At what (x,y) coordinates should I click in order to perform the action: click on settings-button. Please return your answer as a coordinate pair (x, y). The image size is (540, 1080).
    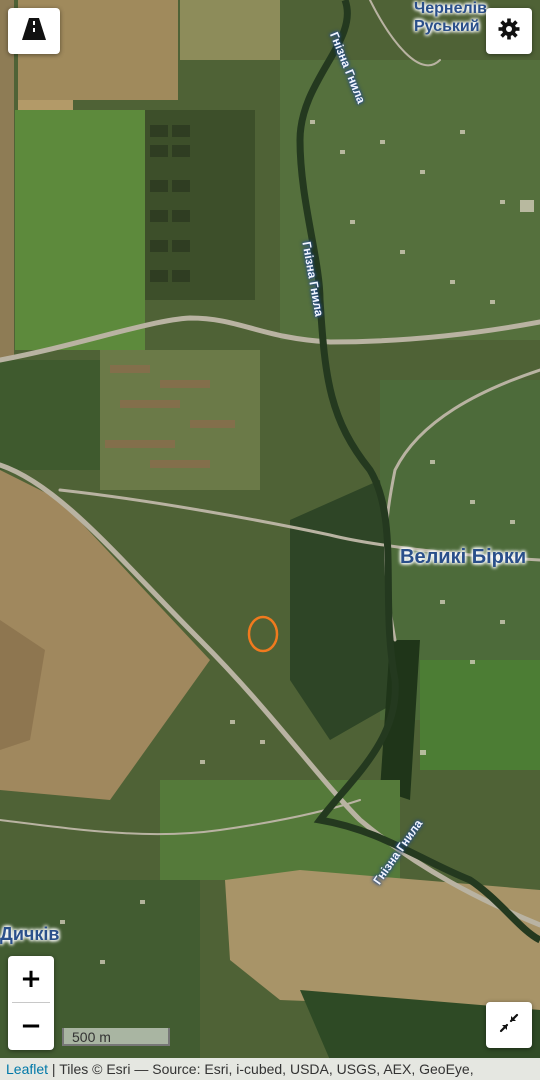
    Looking at the image, I should click on (509, 31).